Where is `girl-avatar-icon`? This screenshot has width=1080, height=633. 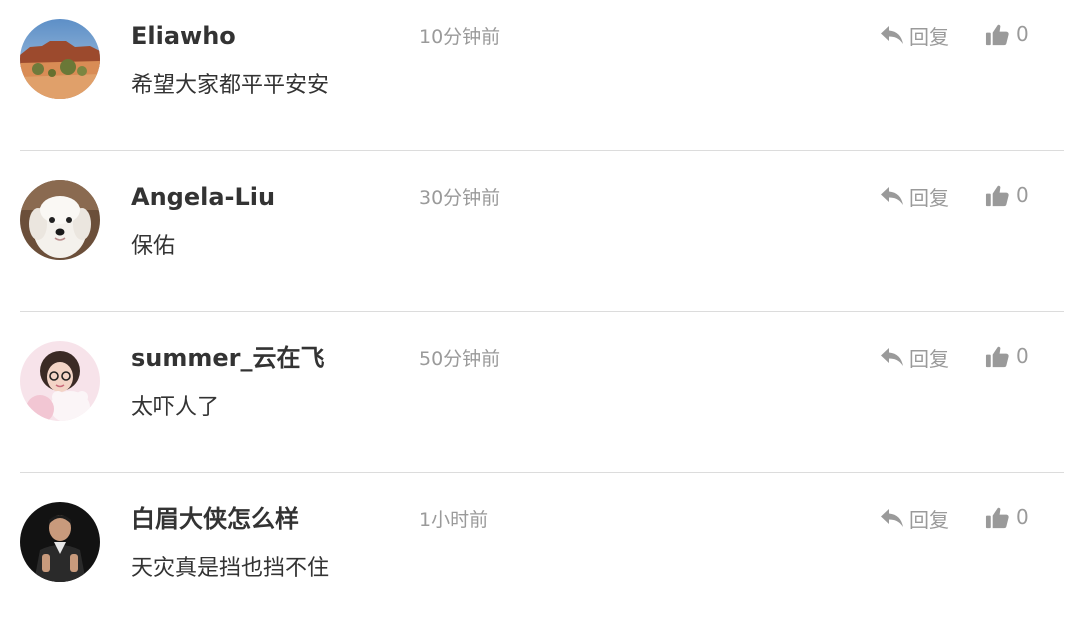
girl-avatar-icon is located at coordinates (60, 381).